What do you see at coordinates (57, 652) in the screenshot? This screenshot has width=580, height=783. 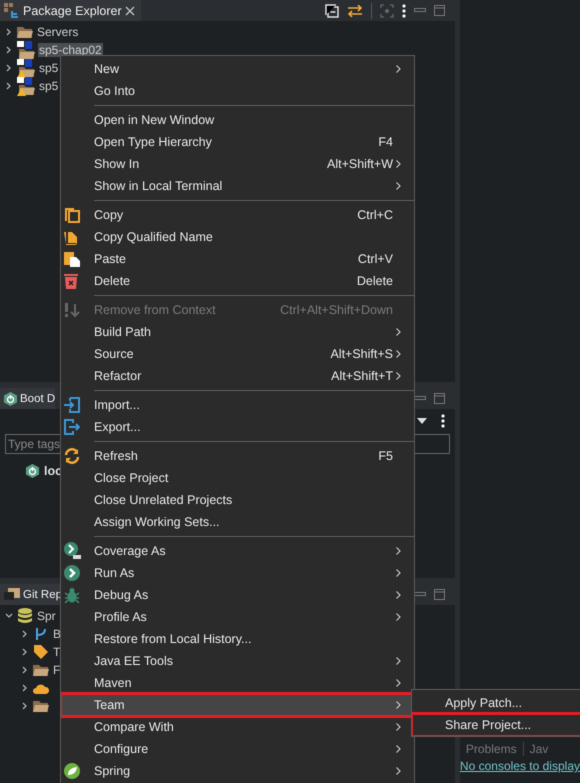 I see `tree-item: T` at bounding box center [57, 652].